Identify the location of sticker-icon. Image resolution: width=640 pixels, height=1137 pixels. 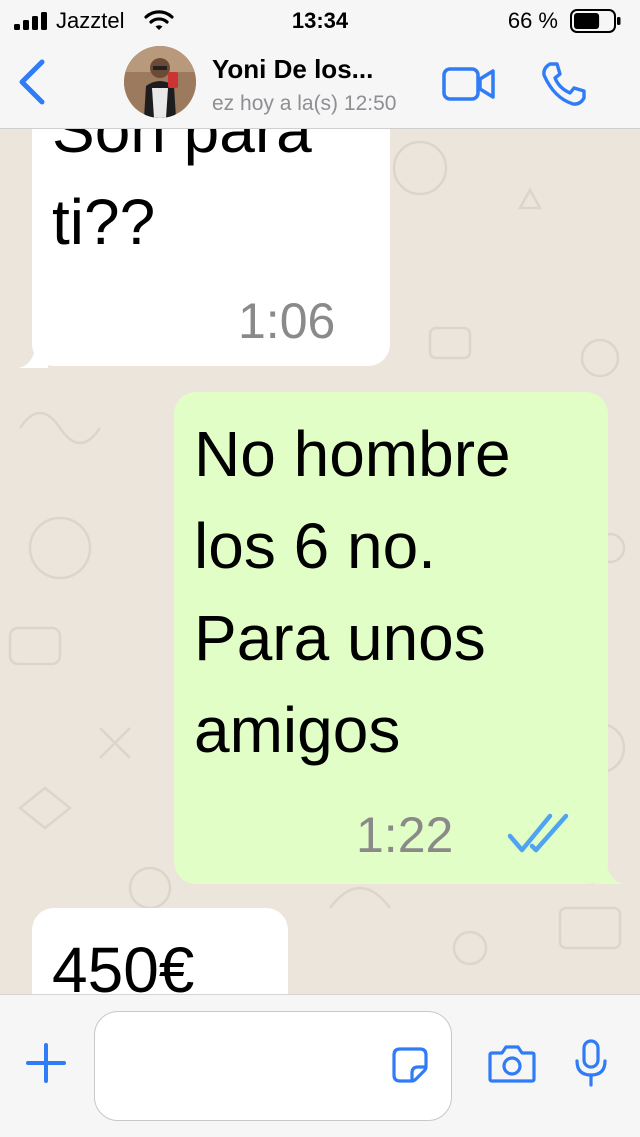
(410, 1065).